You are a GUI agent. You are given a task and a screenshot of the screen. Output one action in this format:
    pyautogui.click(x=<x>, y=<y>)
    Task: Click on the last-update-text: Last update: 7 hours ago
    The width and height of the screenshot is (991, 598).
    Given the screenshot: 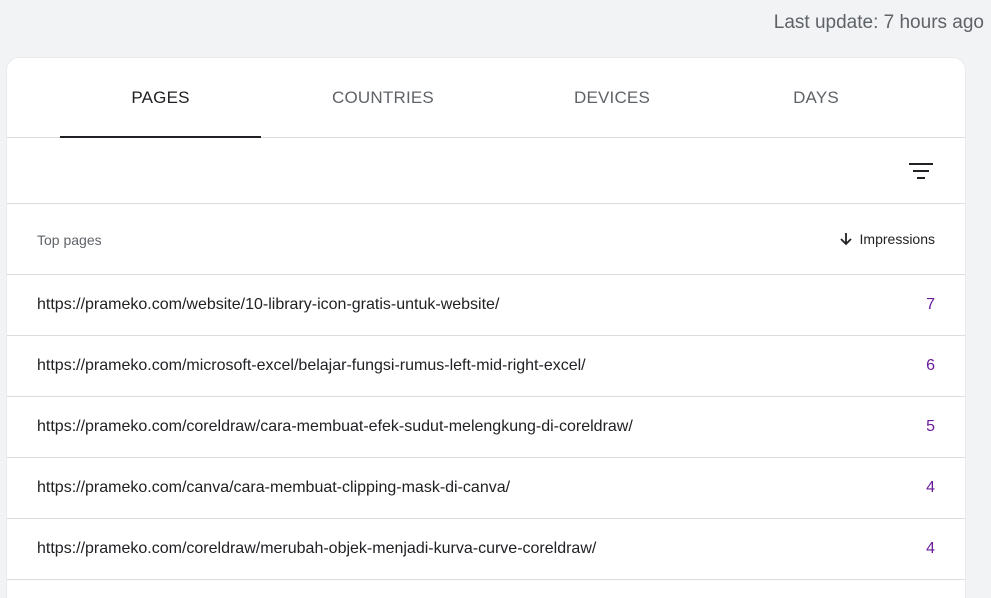 What is the action you would take?
    pyautogui.click(x=878, y=22)
    